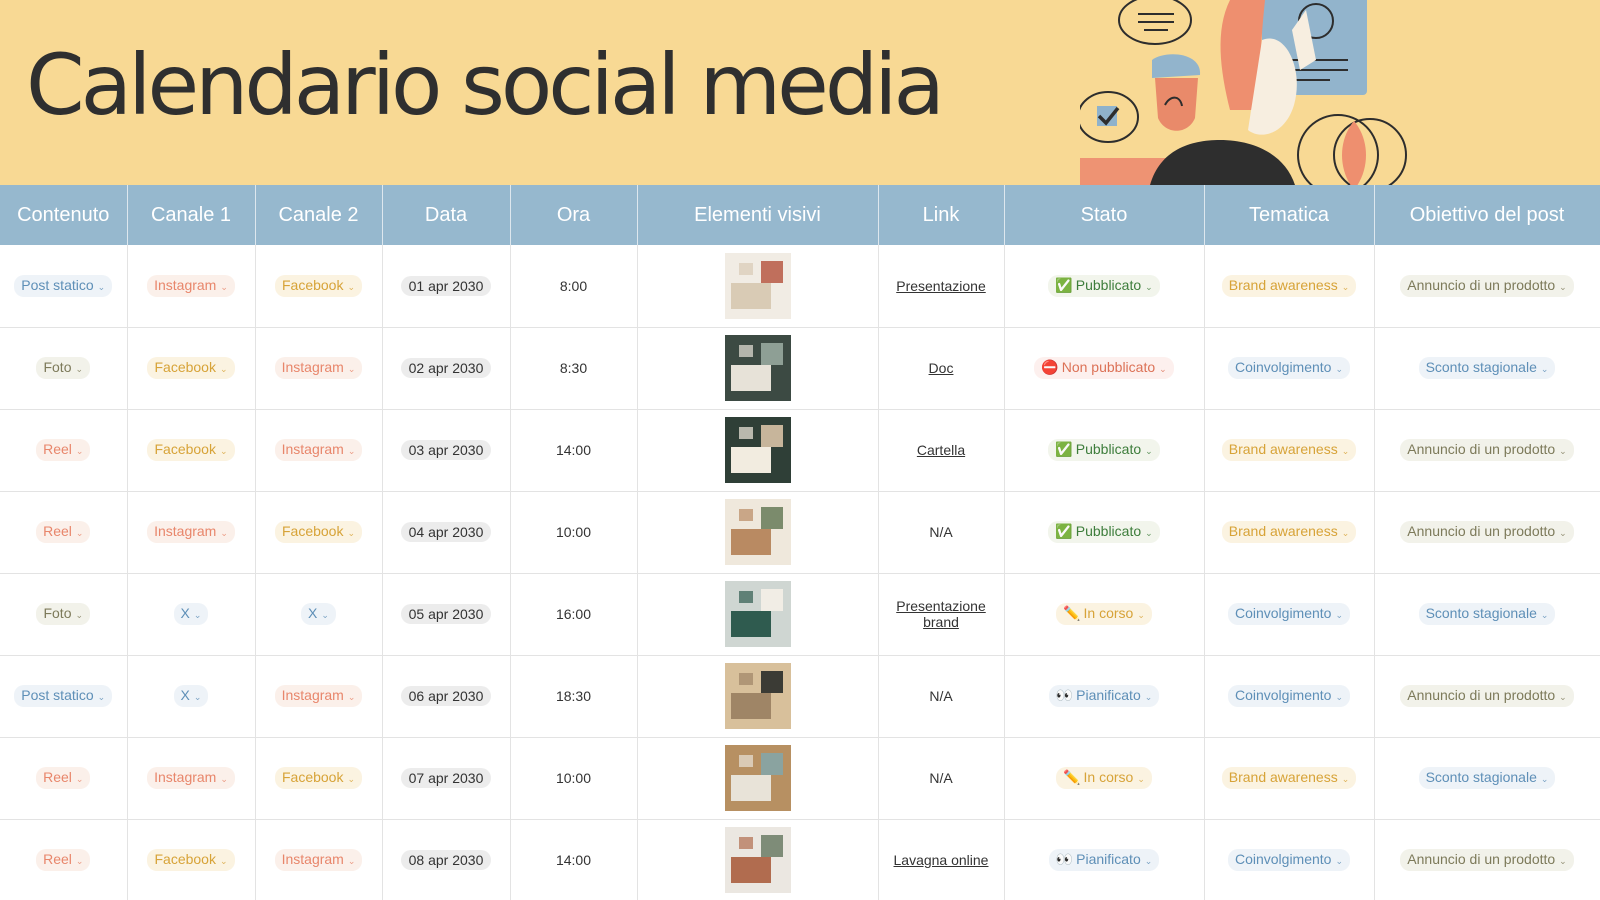 The height and width of the screenshot is (900, 1600). Describe the element at coordinates (1064, 695) in the screenshot. I see `eyes-icon: 👀` at that location.